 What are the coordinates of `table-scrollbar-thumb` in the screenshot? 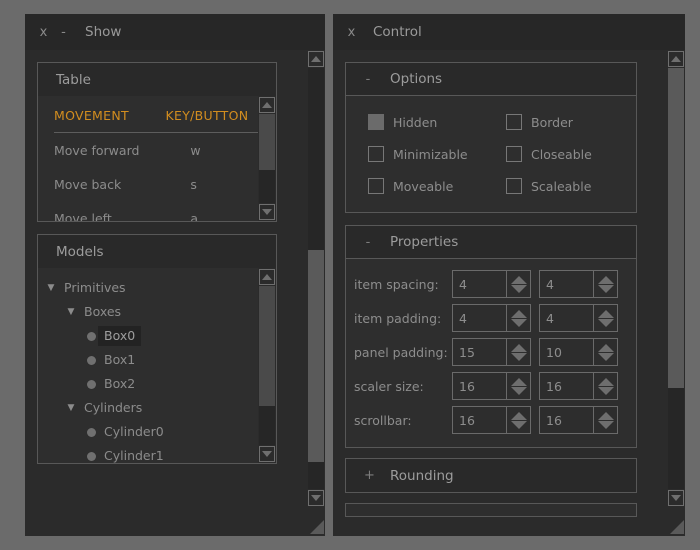 It's located at (267, 142).